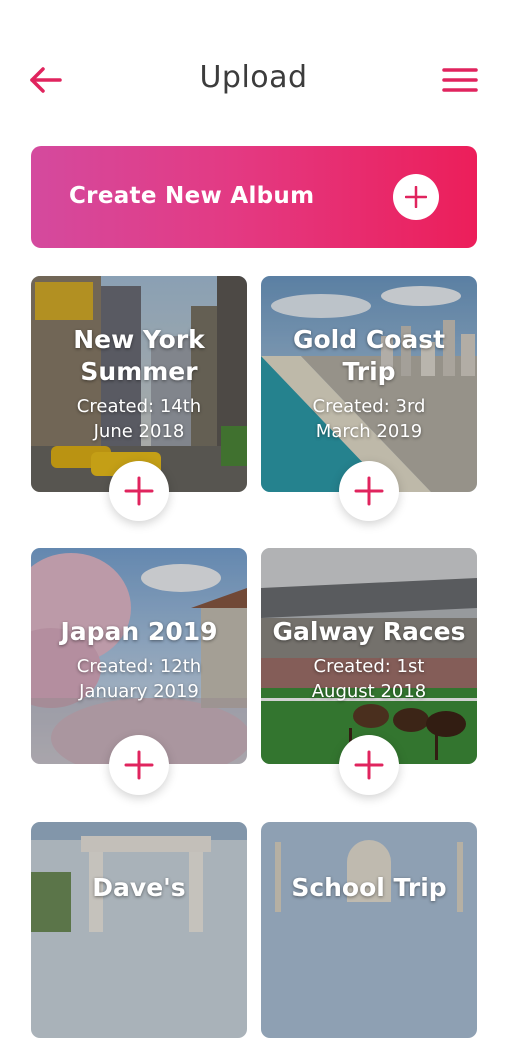 The width and height of the screenshot is (507, 1038). I want to click on album-add-button-galway-races, so click(369, 765).